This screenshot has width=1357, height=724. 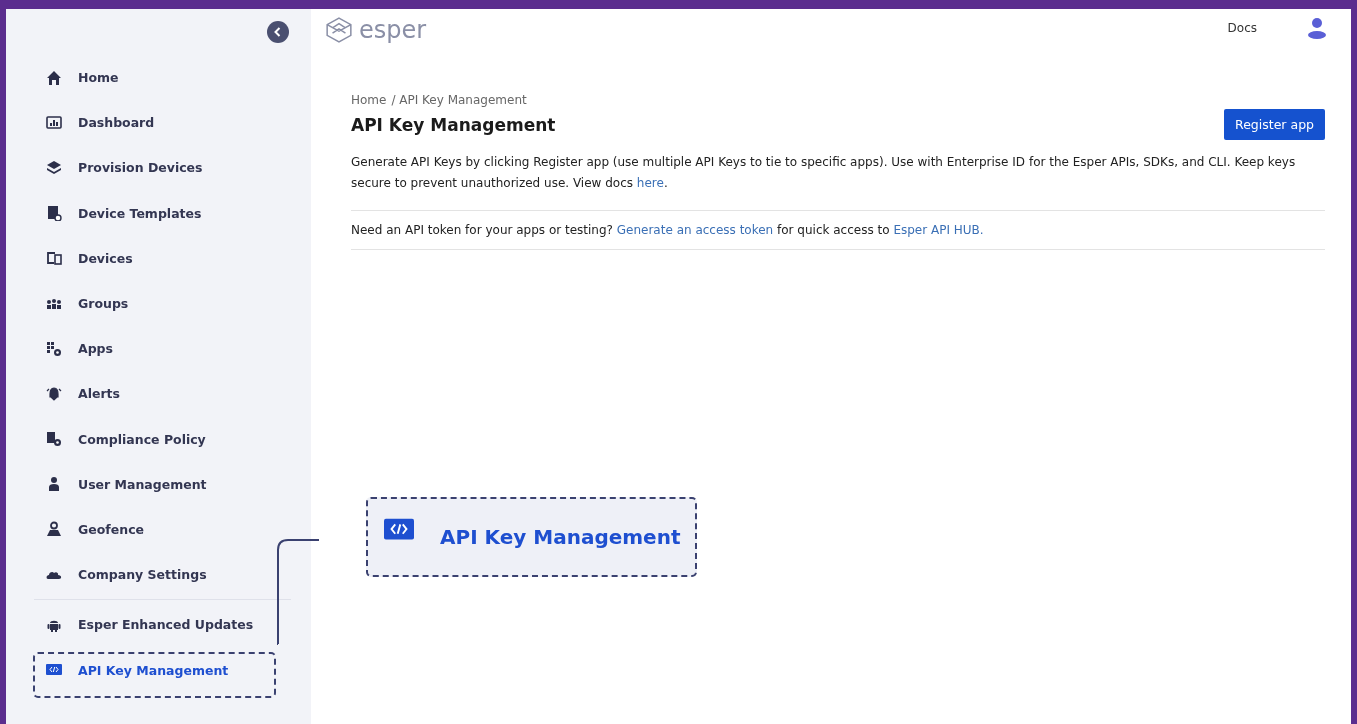 I want to click on callout-label: API Key Management, so click(x=560, y=537).